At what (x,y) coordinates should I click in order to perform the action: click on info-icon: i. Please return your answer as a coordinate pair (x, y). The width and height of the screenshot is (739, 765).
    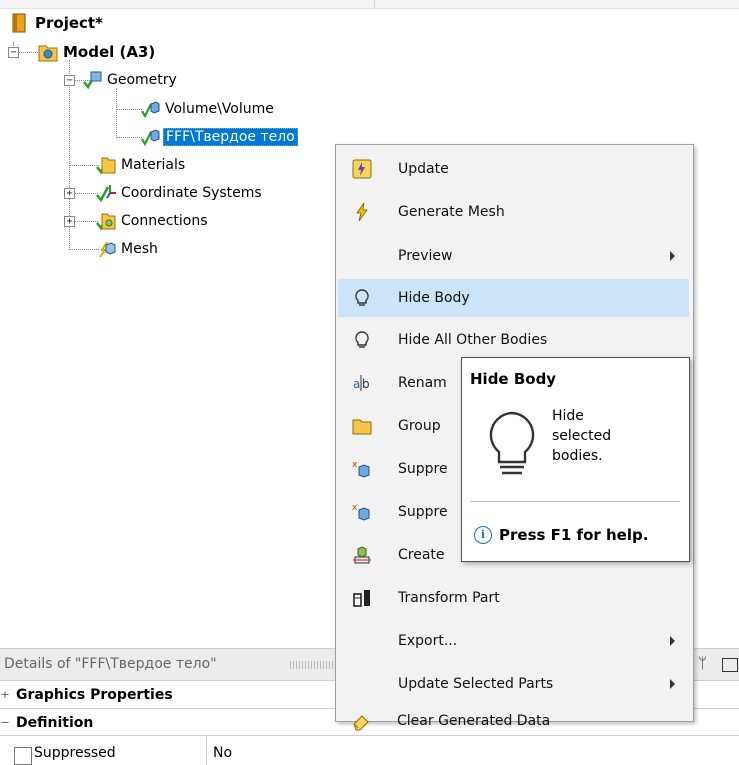
    Looking at the image, I should click on (483, 535).